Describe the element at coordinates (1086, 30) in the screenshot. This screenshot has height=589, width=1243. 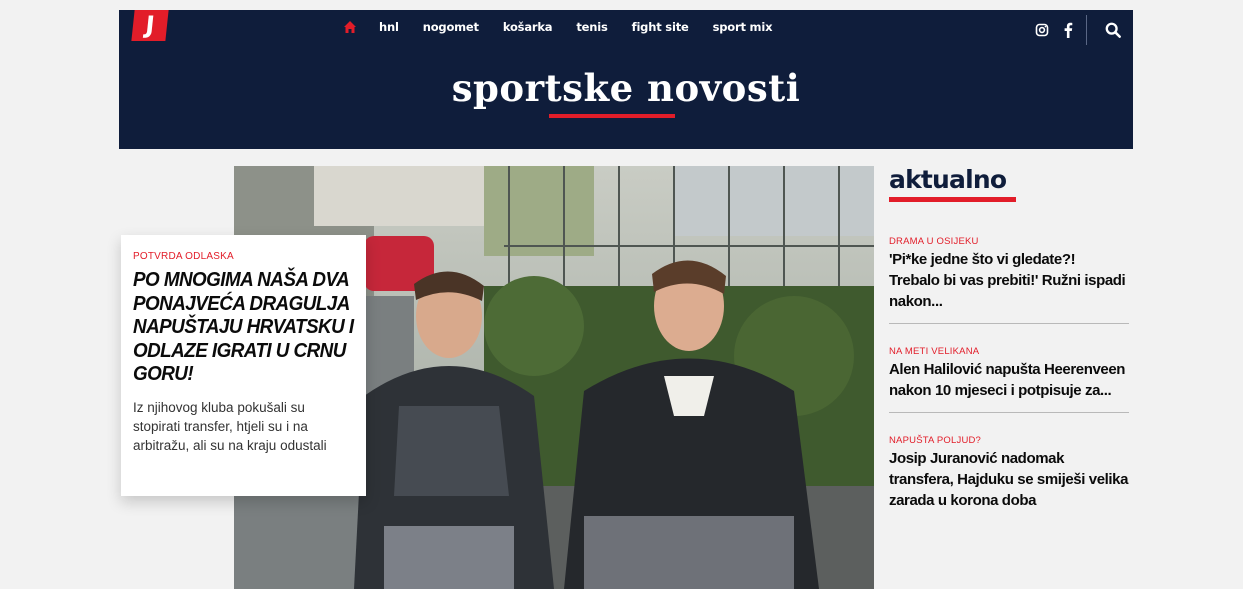
I see `header-divider` at that location.